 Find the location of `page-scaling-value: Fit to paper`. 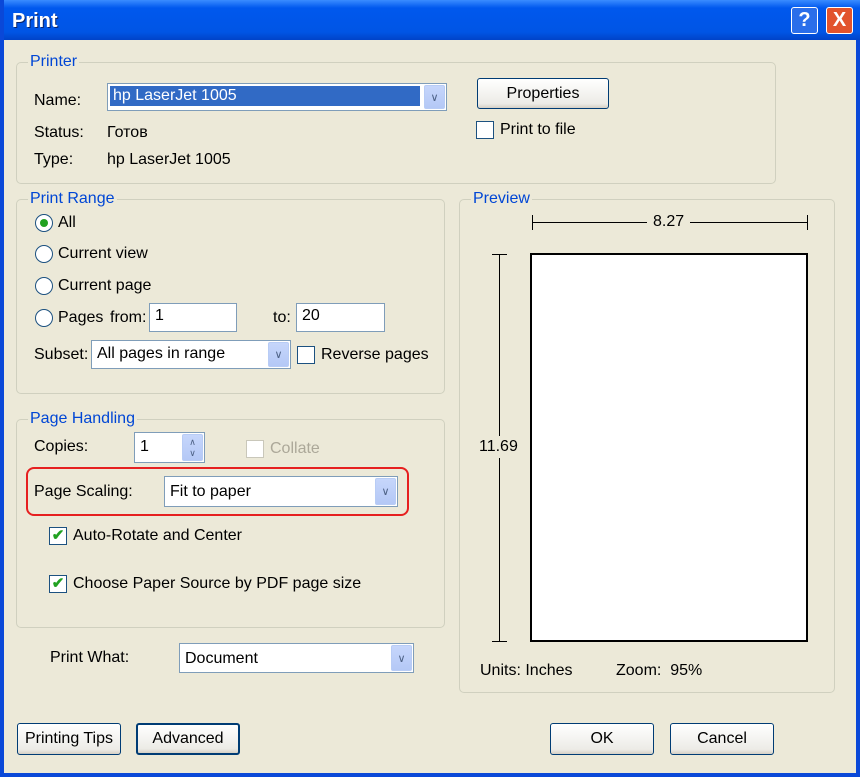

page-scaling-value: Fit to paper is located at coordinates (210, 491).